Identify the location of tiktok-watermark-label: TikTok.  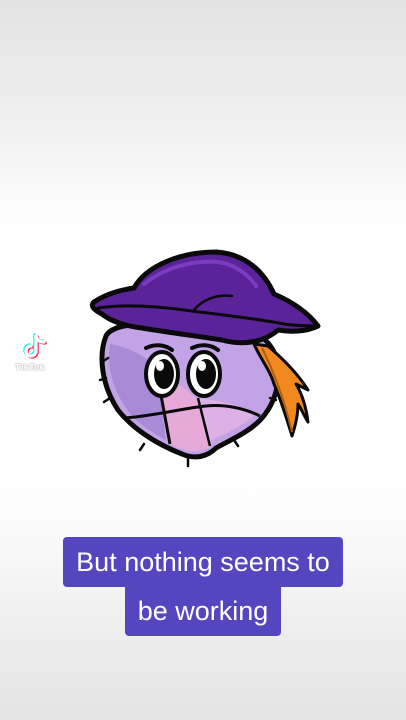
(30, 367).